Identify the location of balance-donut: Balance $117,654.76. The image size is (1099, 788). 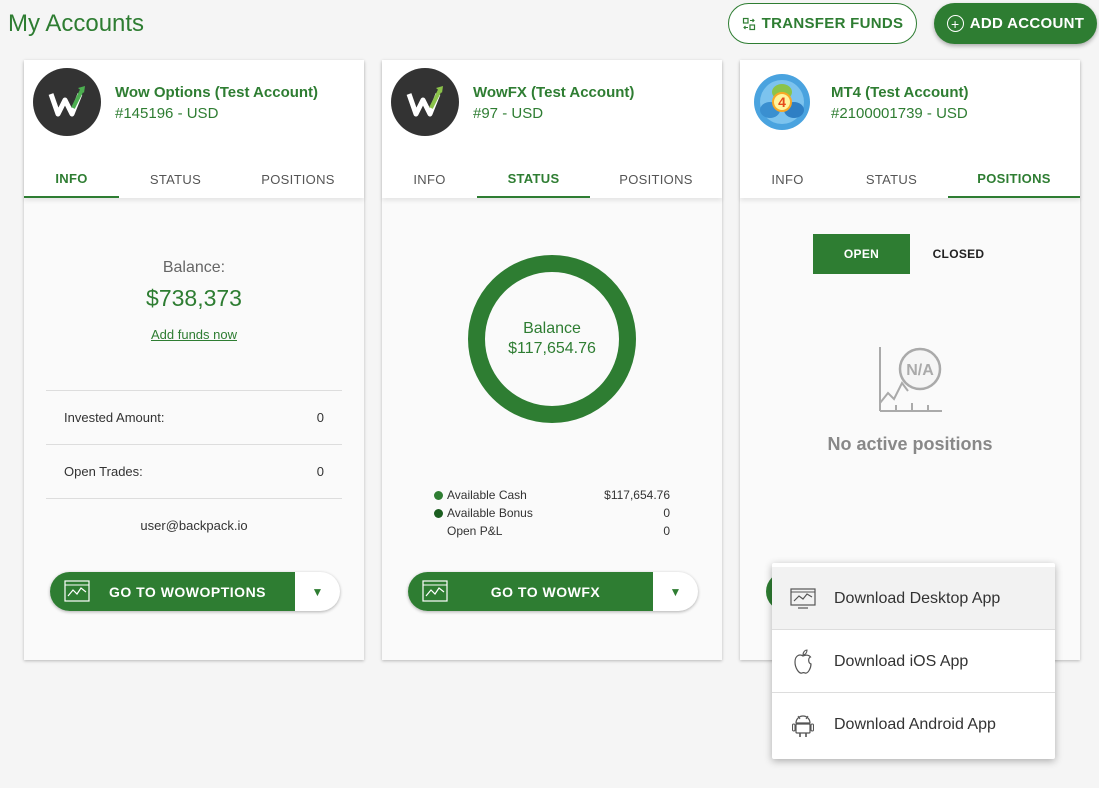
(552, 339).